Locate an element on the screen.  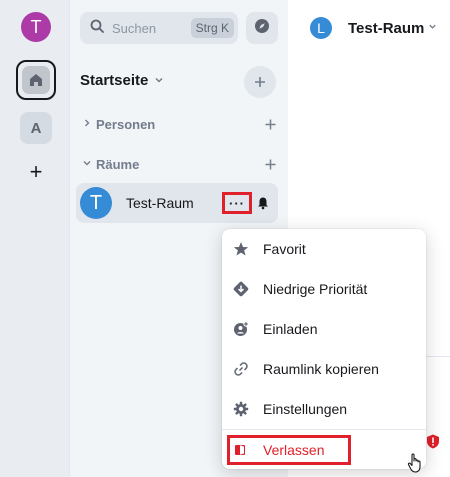
search-button: Suchen Strg K is located at coordinates (159, 28).